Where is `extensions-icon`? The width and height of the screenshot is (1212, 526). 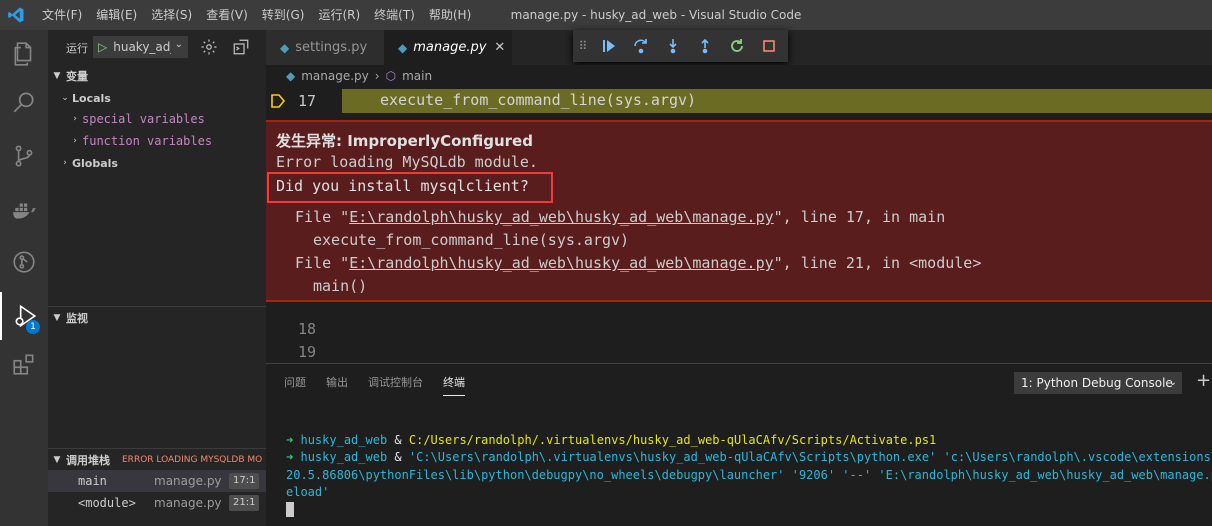
extensions-icon is located at coordinates (24, 364).